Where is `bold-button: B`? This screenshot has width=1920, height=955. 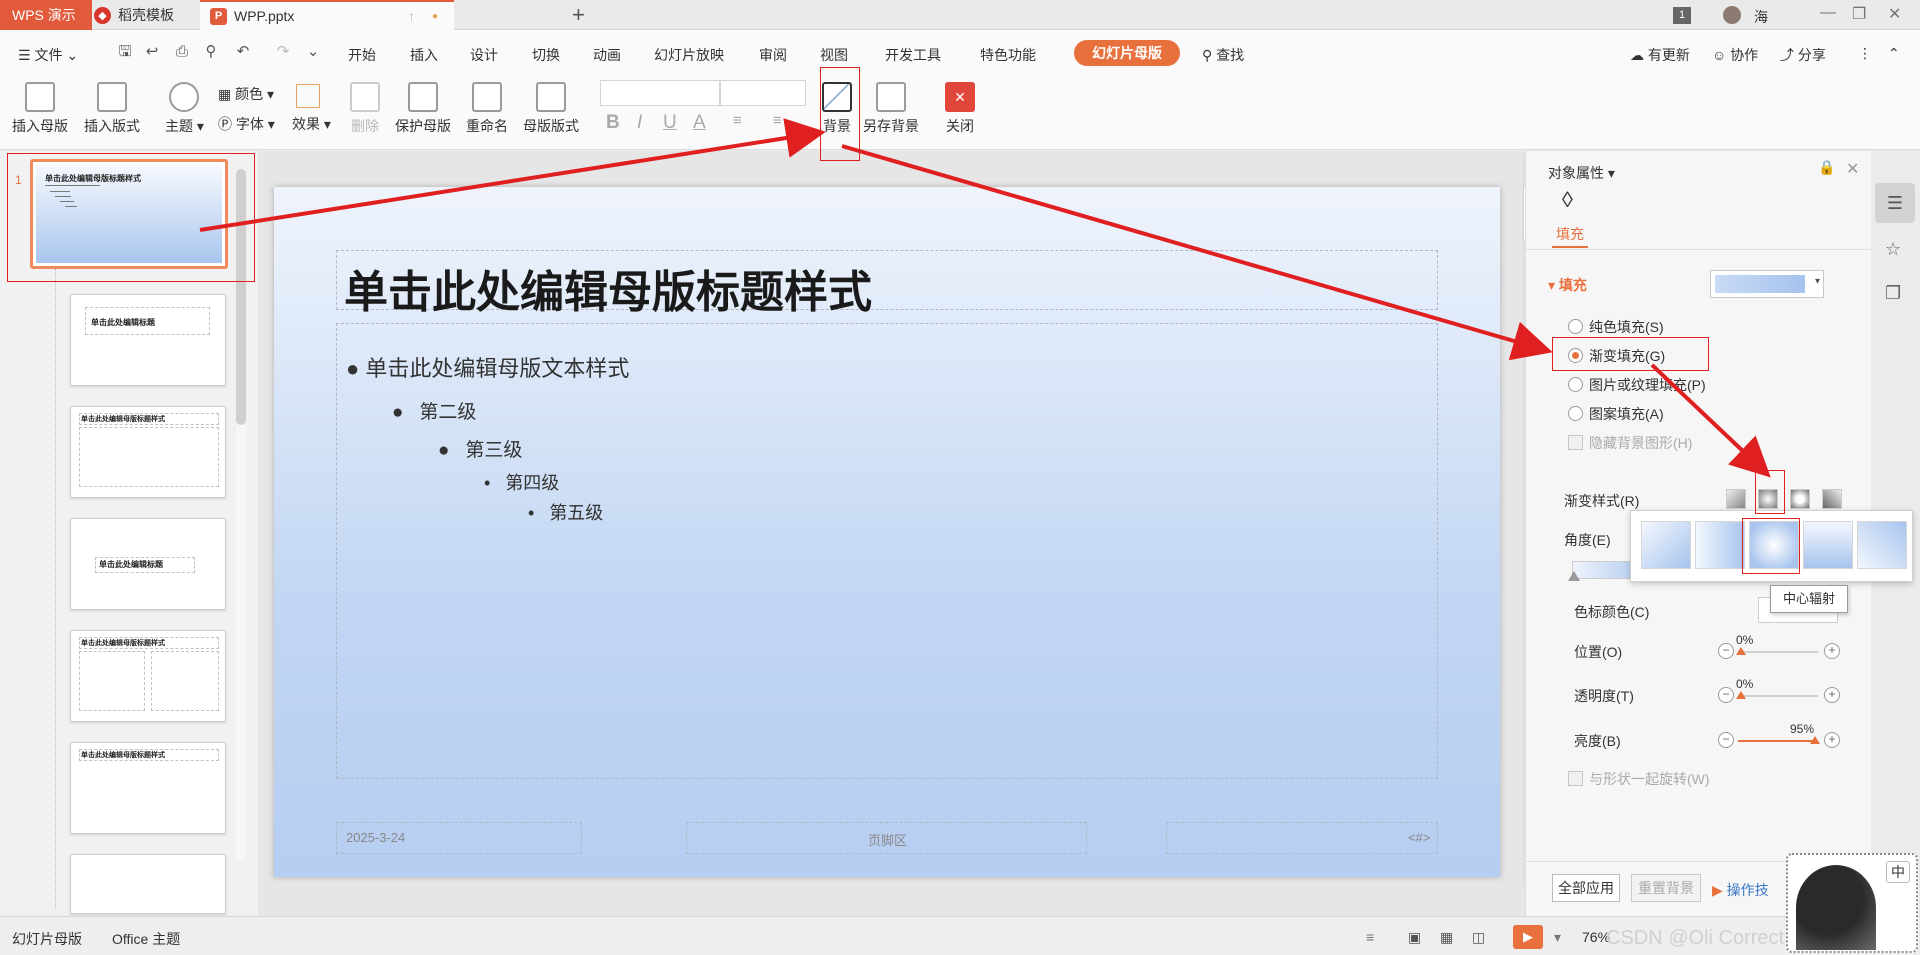
bold-button: B is located at coordinates (613, 123).